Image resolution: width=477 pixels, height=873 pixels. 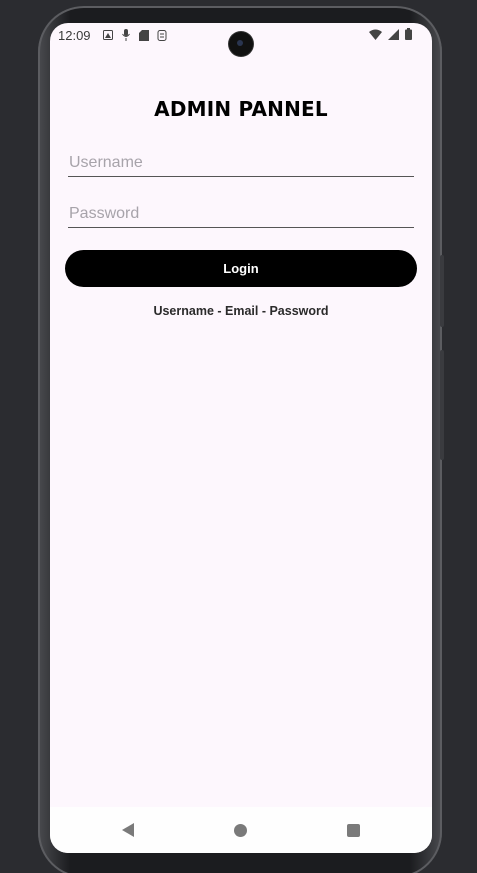 I want to click on sd-card-icon, so click(x=143, y=35).